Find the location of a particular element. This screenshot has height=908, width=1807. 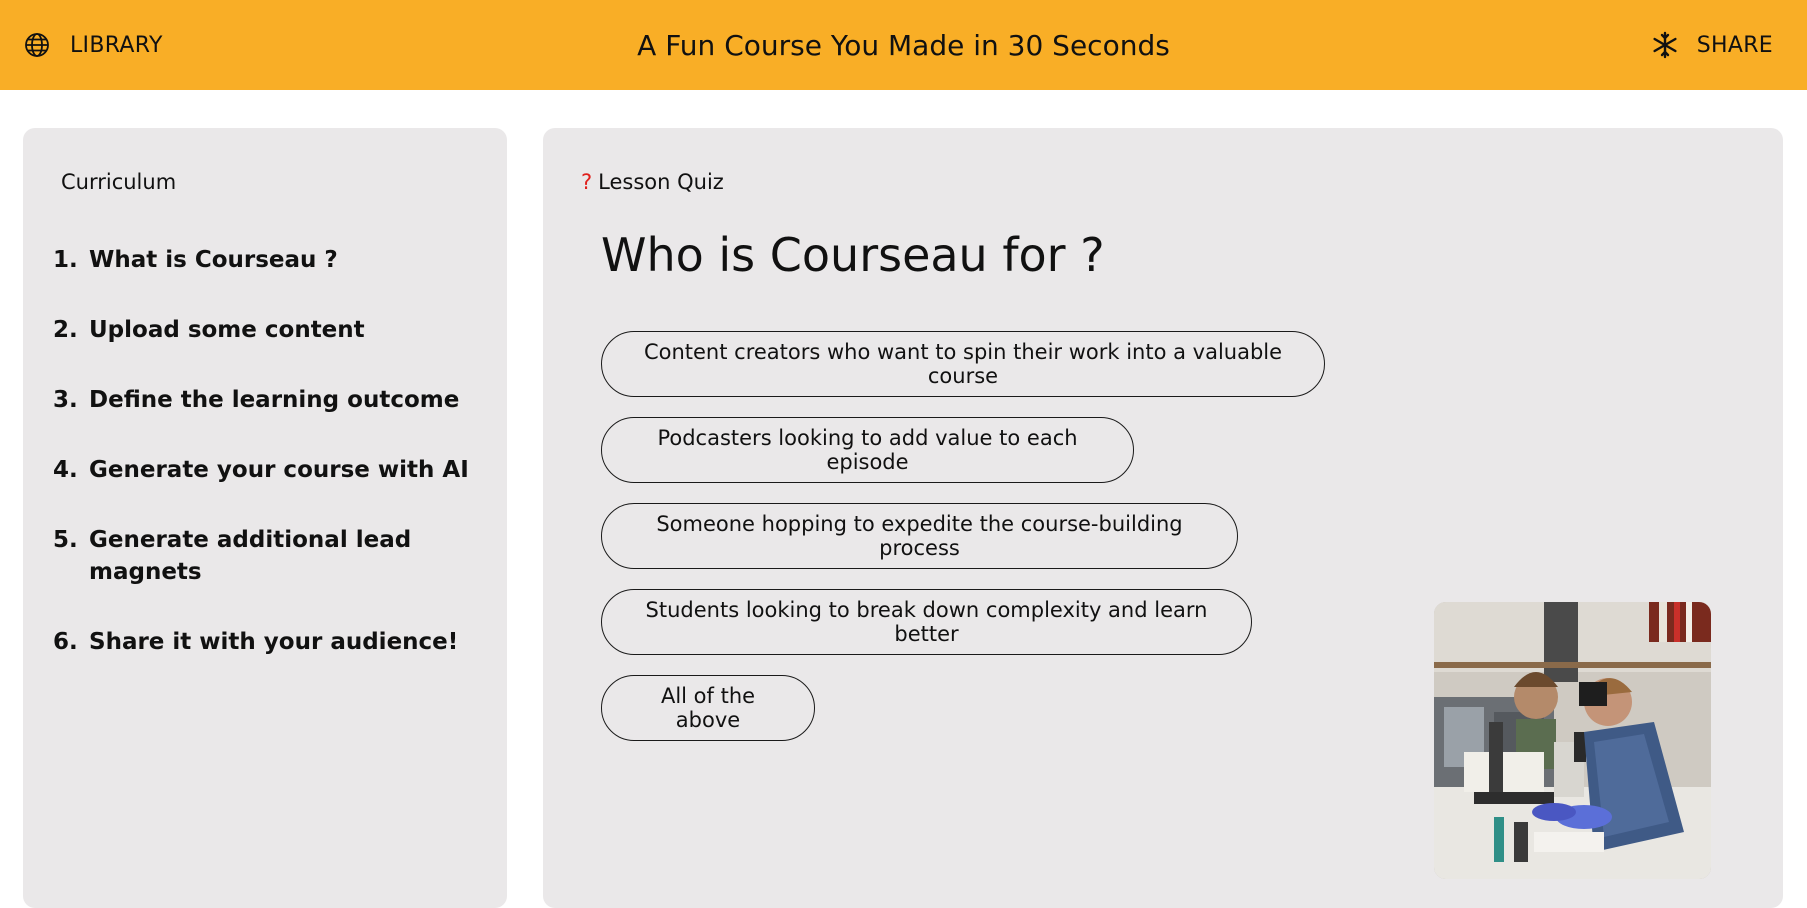

library-link: LIBRARY is located at coordinates (93, 45).